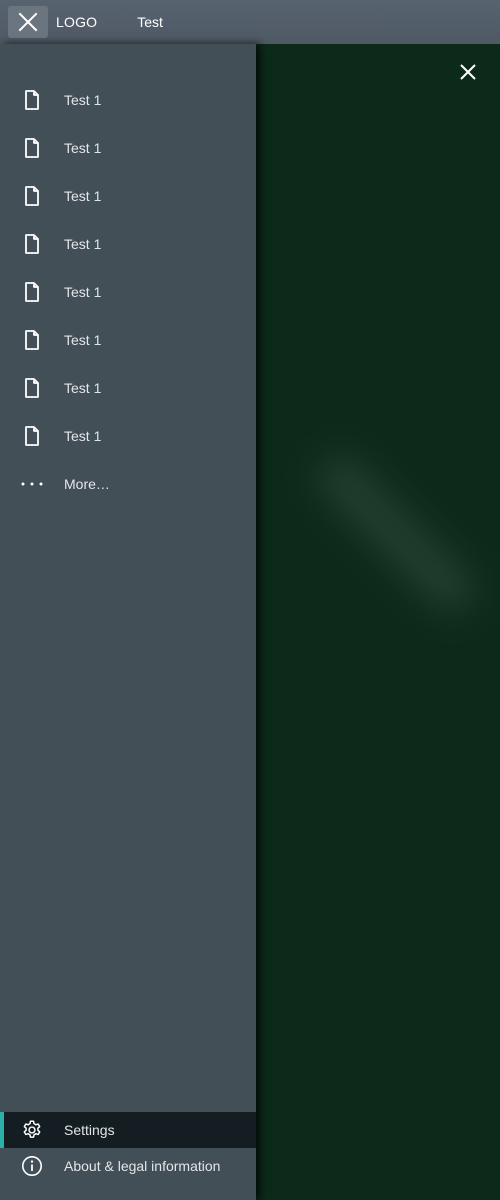  I want to click on settings-label: Settings, so click(89, 1130).